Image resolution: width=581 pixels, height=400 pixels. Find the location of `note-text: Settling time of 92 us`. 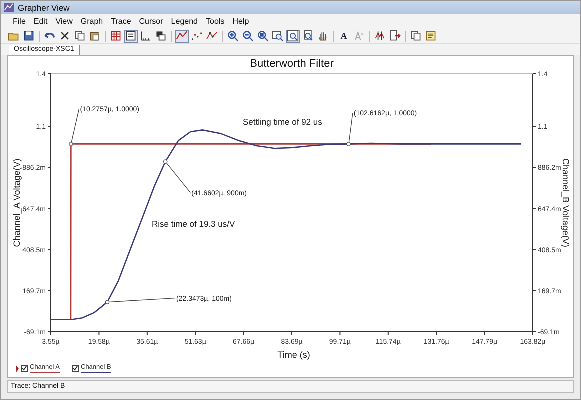

note-text: Settling time of 92 us is located at coordinates (282, 122).